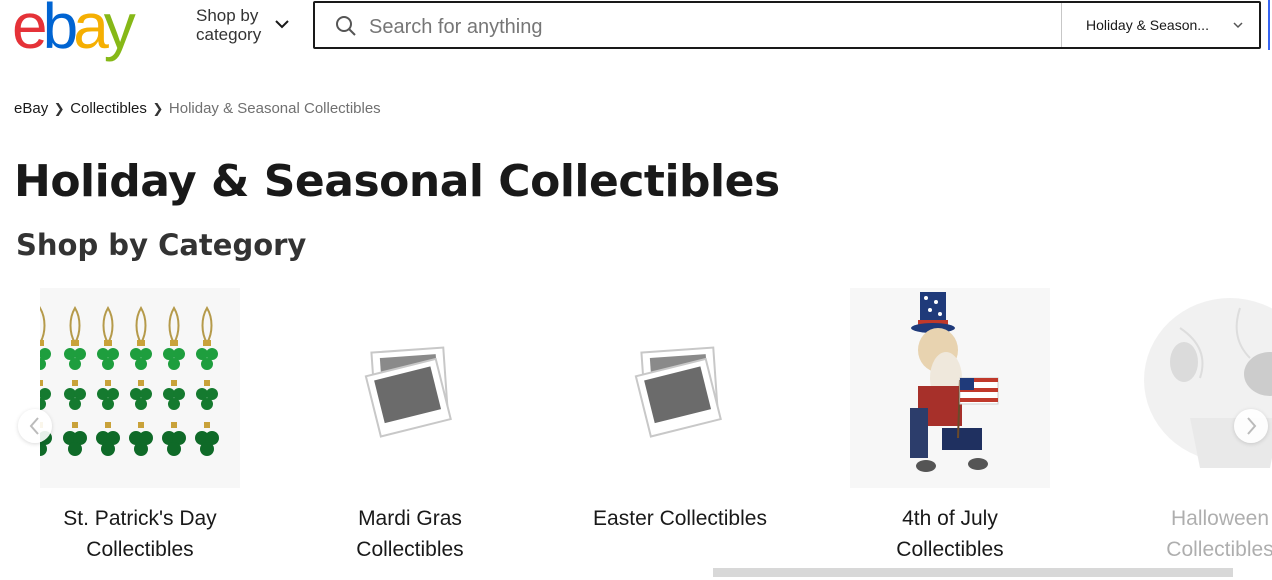 This screenshot has width=1272, height=580. Describe the element at coordinates (161, 245) in the screenshot. I see `section-title: Shop by Category` at that location.